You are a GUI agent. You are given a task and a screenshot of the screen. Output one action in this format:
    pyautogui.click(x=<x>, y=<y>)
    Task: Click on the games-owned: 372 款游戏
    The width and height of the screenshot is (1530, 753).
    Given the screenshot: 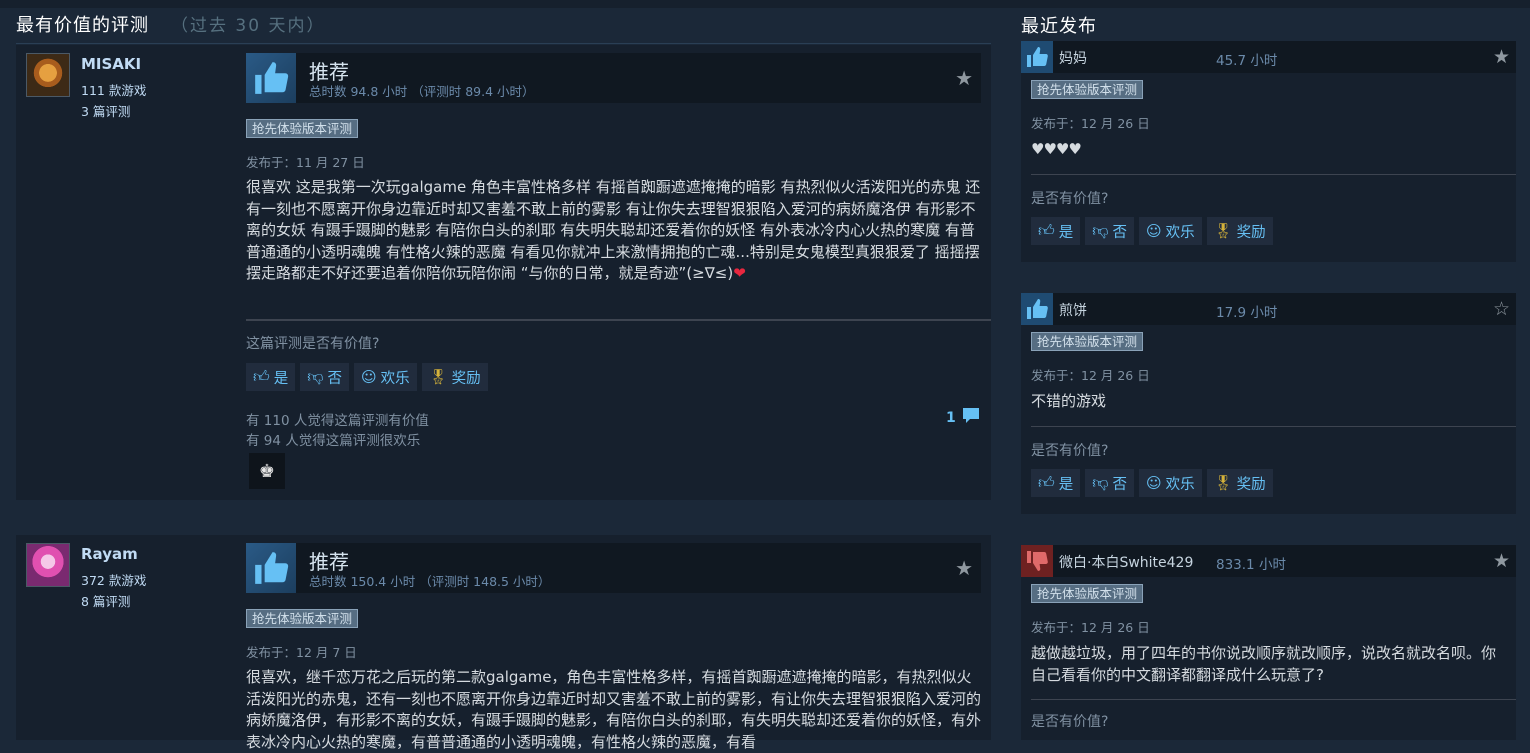 What is the action you would take?
    pyautogui.click(x=113, y=579)
    